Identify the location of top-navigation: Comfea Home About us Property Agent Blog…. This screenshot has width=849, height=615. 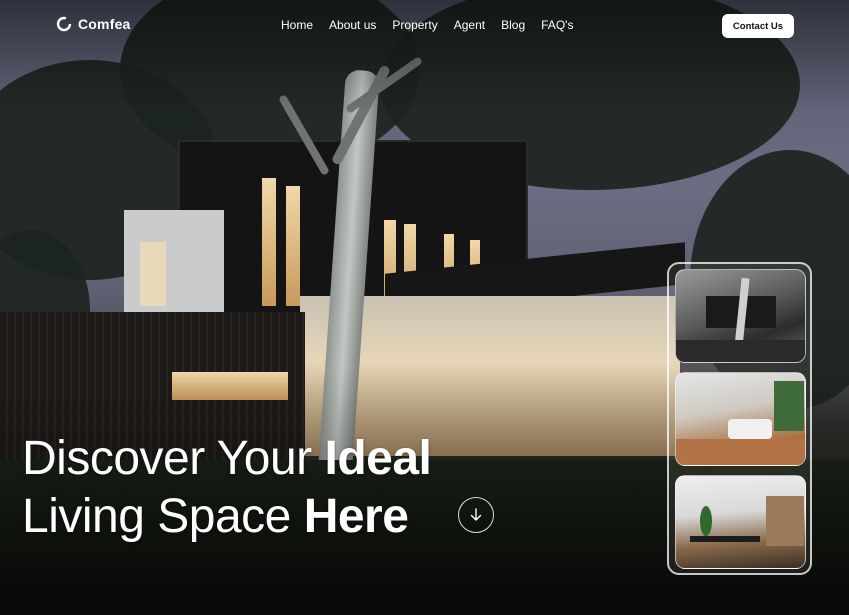
(424, 26).